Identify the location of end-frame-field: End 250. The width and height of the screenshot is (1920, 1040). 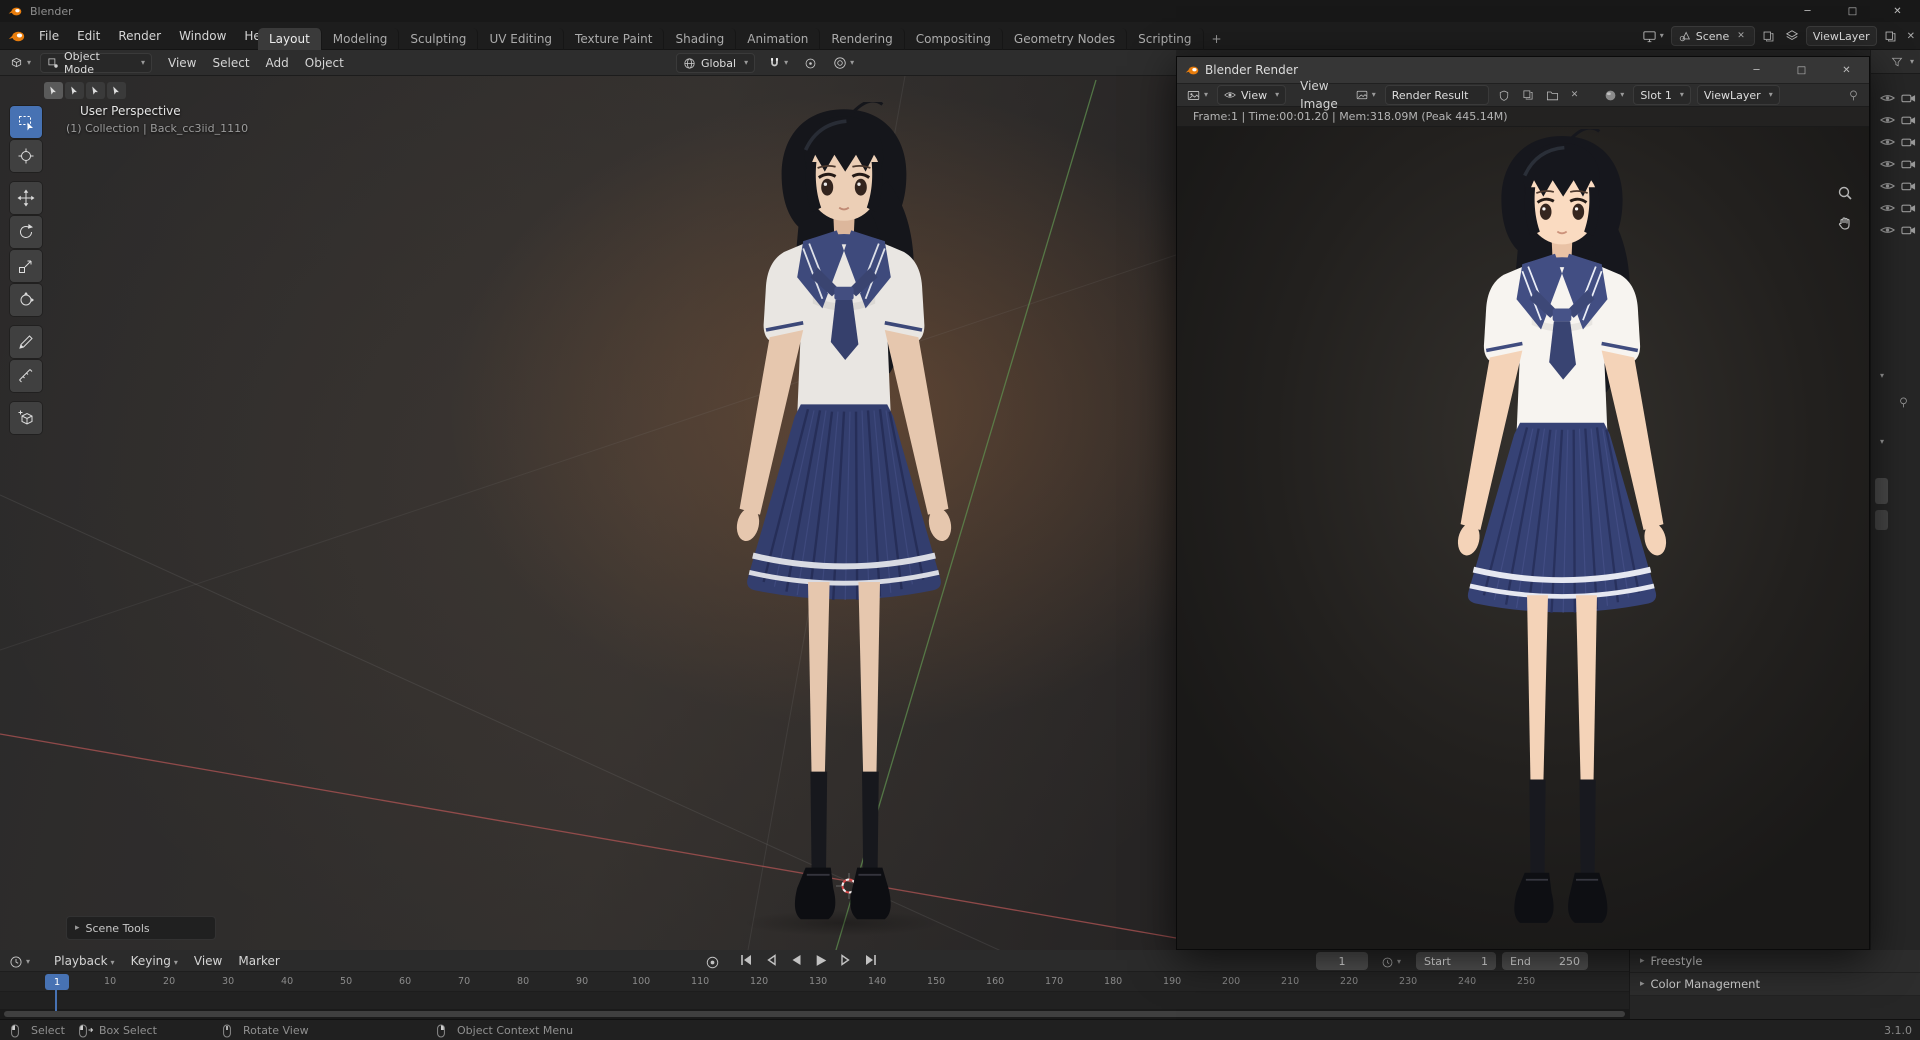
(1545, 961).